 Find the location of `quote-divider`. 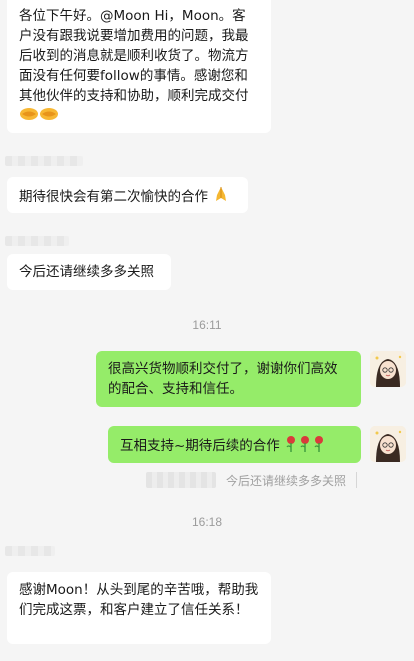

quote-divider is located at coordinates (356, 480).